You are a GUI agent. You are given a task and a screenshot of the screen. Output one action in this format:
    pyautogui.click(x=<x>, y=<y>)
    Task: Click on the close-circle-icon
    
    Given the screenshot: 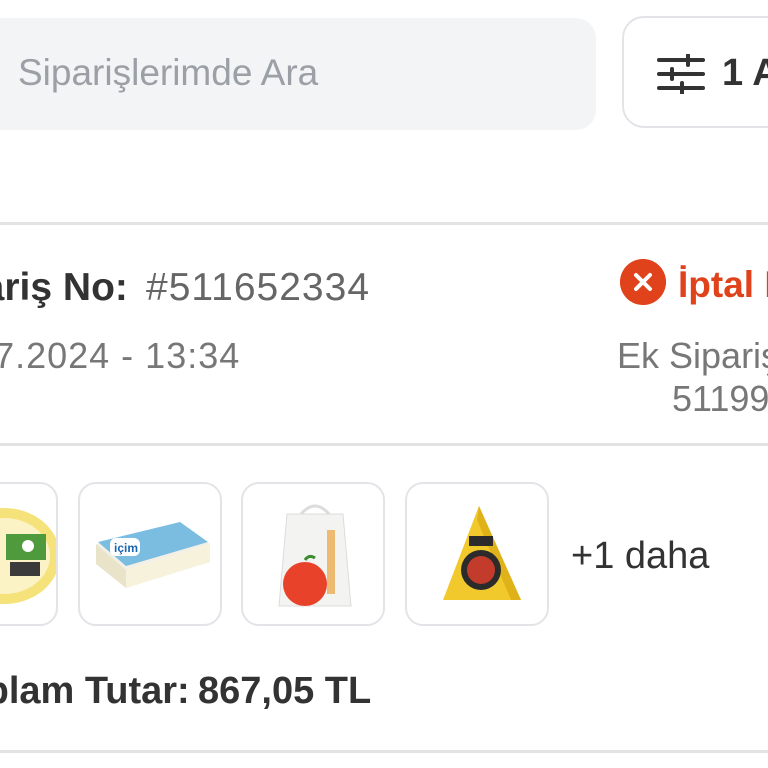 What is the action you would take?
    pyautogui.click(x=643, y=282)
    